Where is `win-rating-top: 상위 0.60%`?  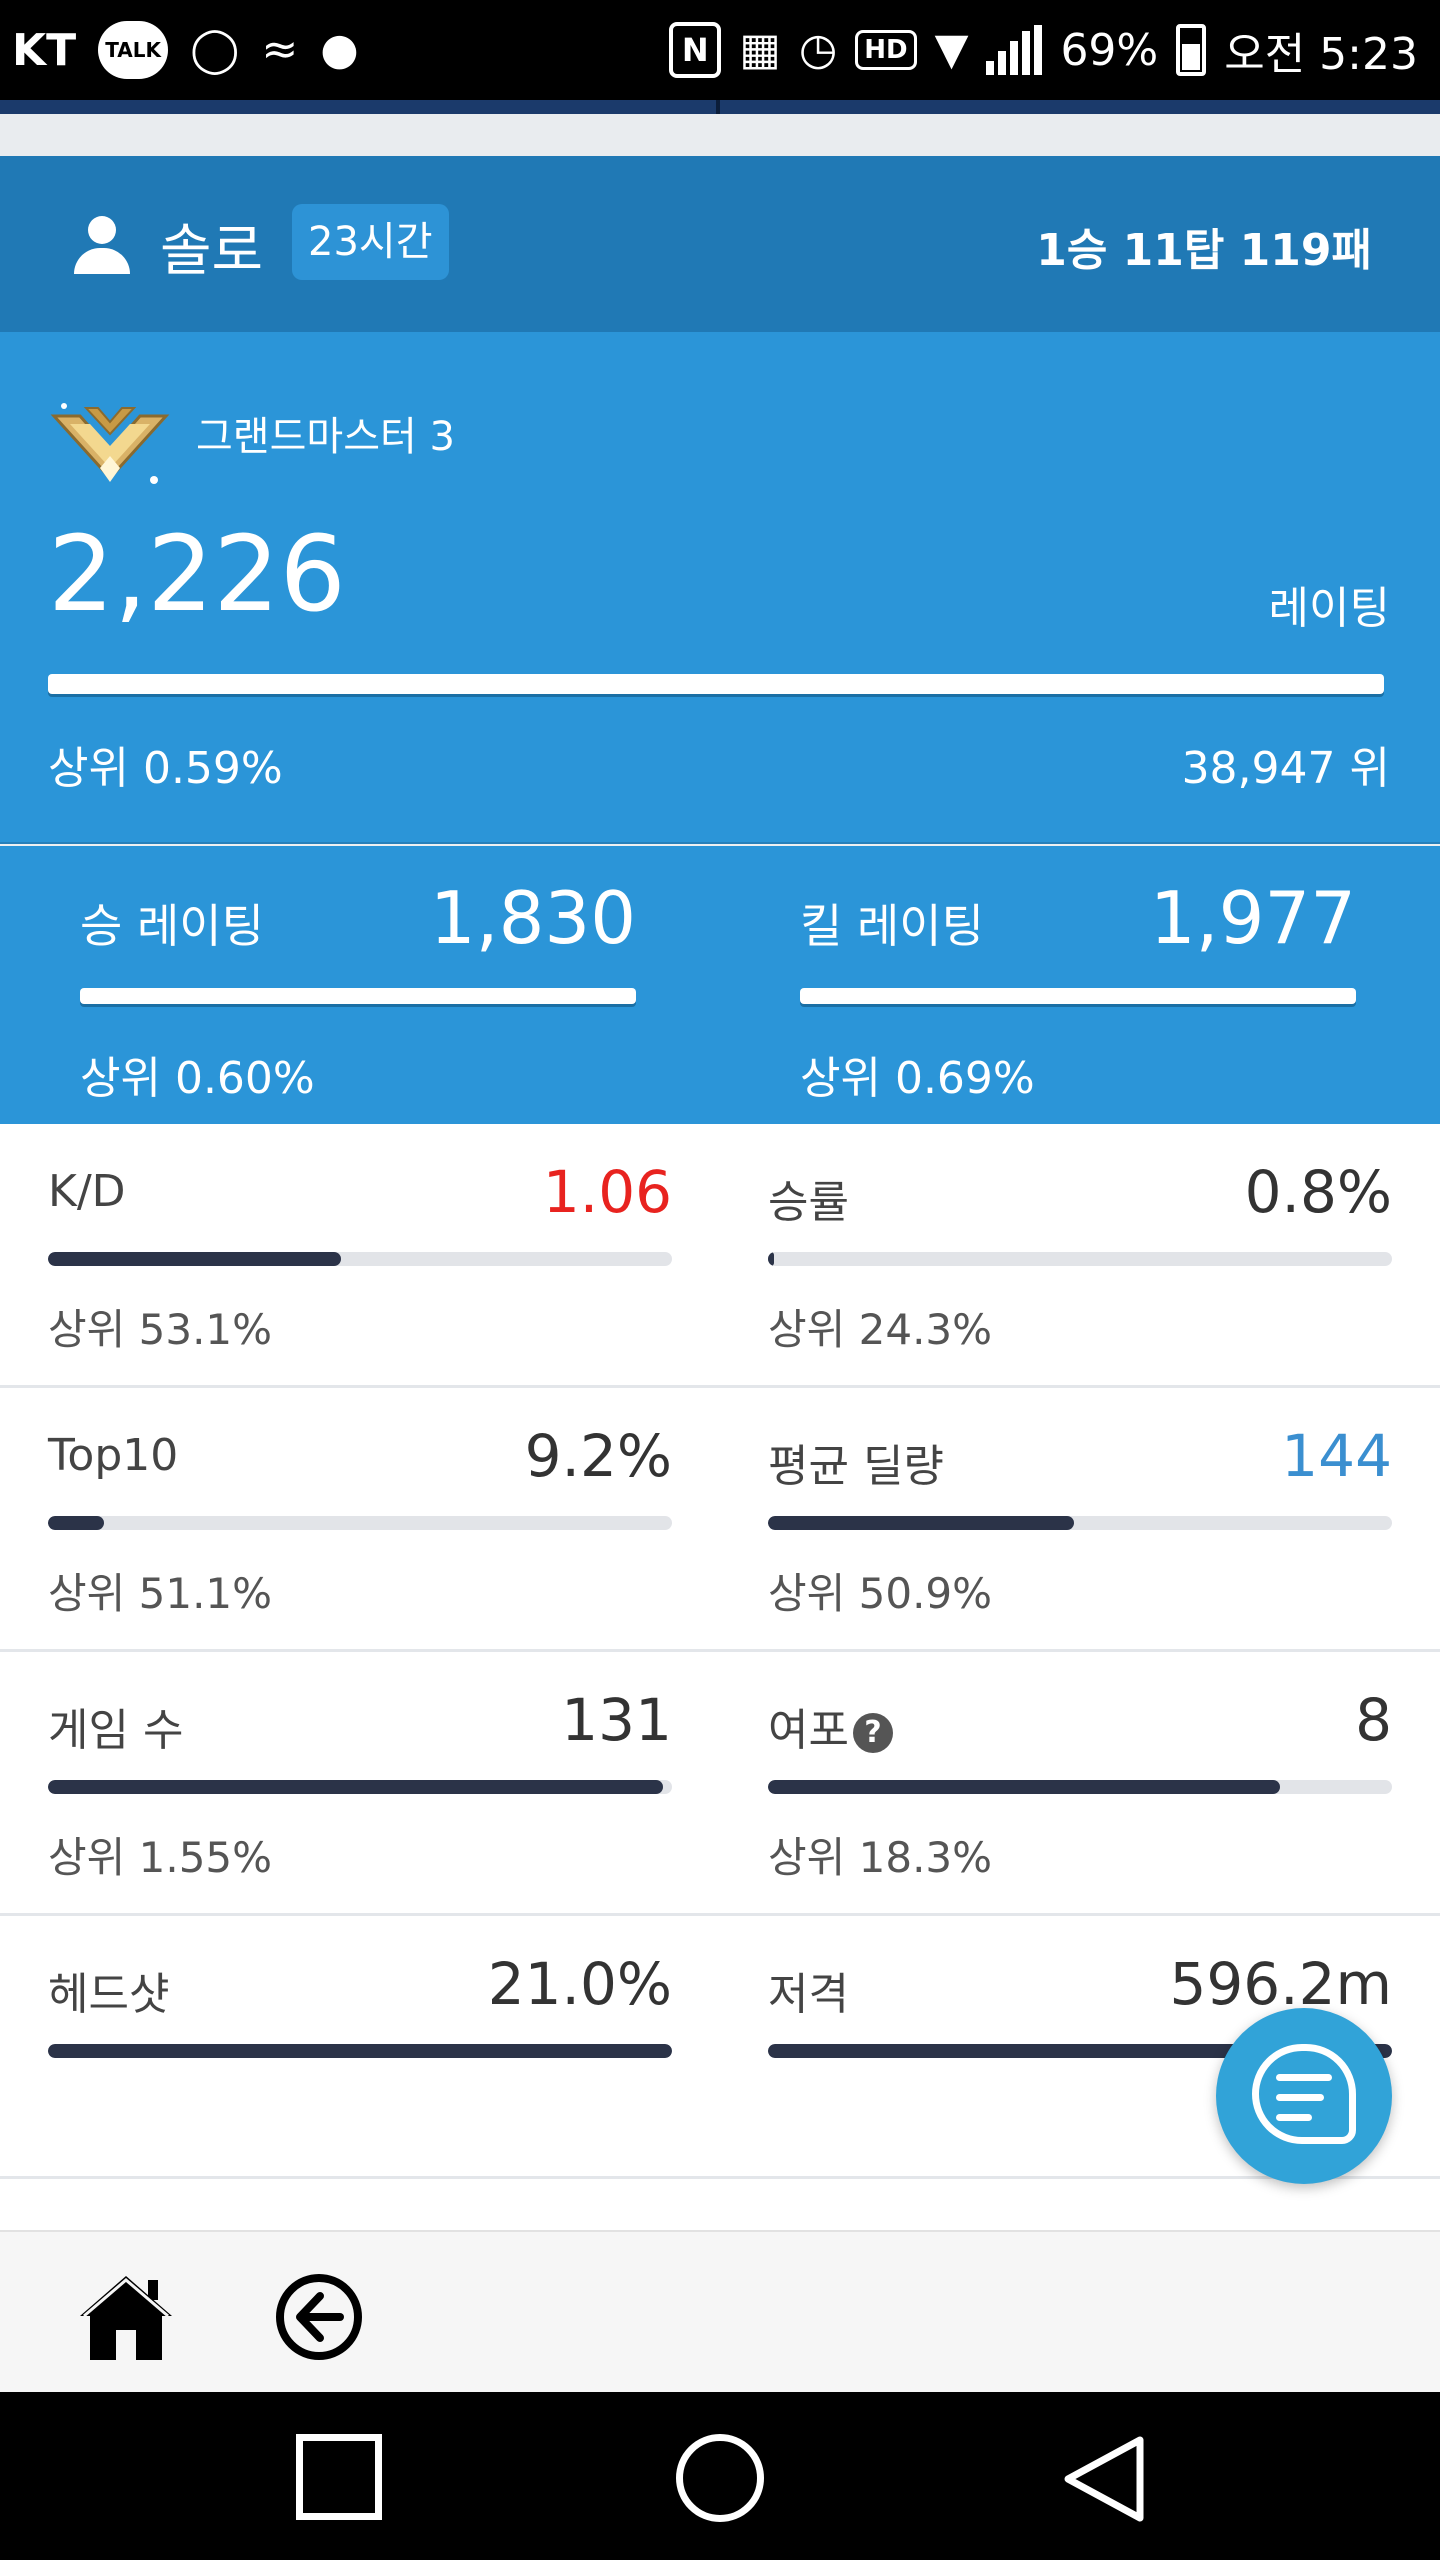
win-rating-top: 상위 0.60% is located at coordinates (197, 1078).